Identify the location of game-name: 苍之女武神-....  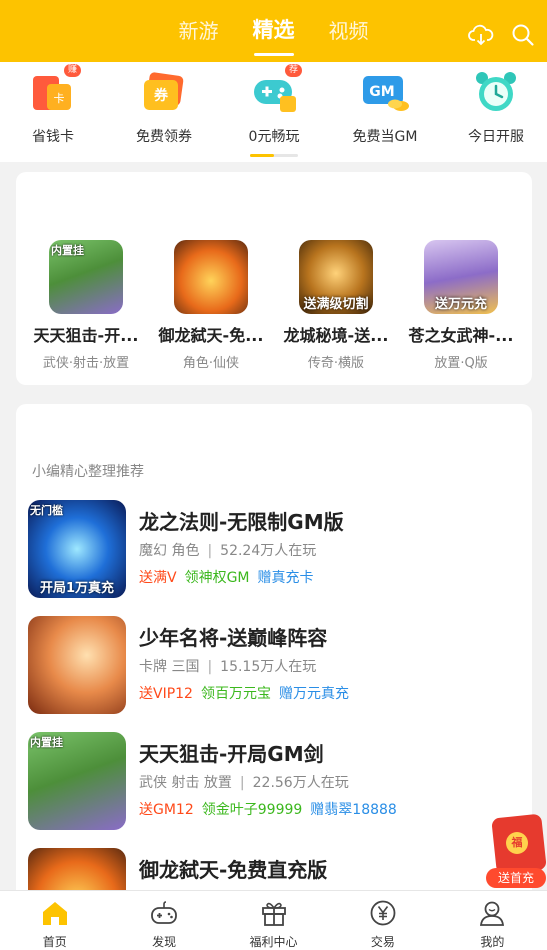
(461, 335).